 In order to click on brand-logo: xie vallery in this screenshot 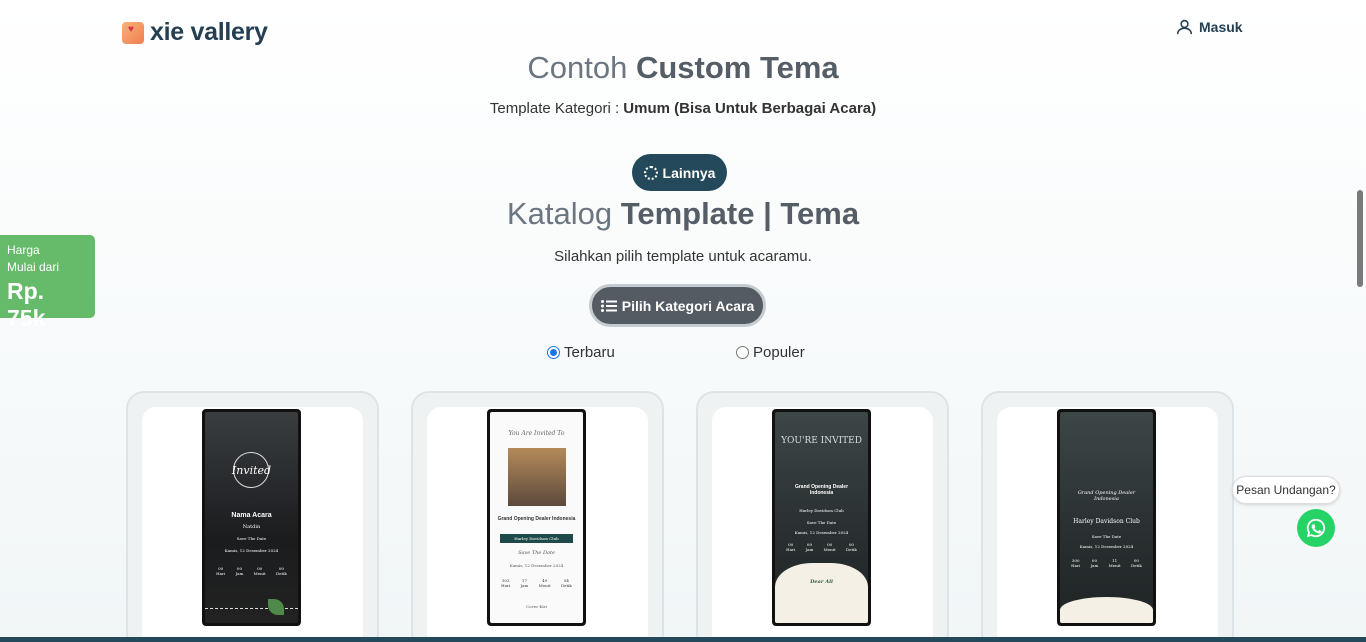, I will do `click(195, 32)`.